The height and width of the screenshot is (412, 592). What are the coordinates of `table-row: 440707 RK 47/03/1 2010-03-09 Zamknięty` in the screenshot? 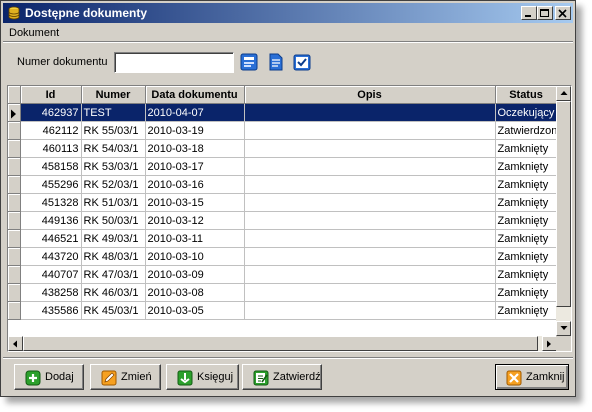 It's located at (283, 274).